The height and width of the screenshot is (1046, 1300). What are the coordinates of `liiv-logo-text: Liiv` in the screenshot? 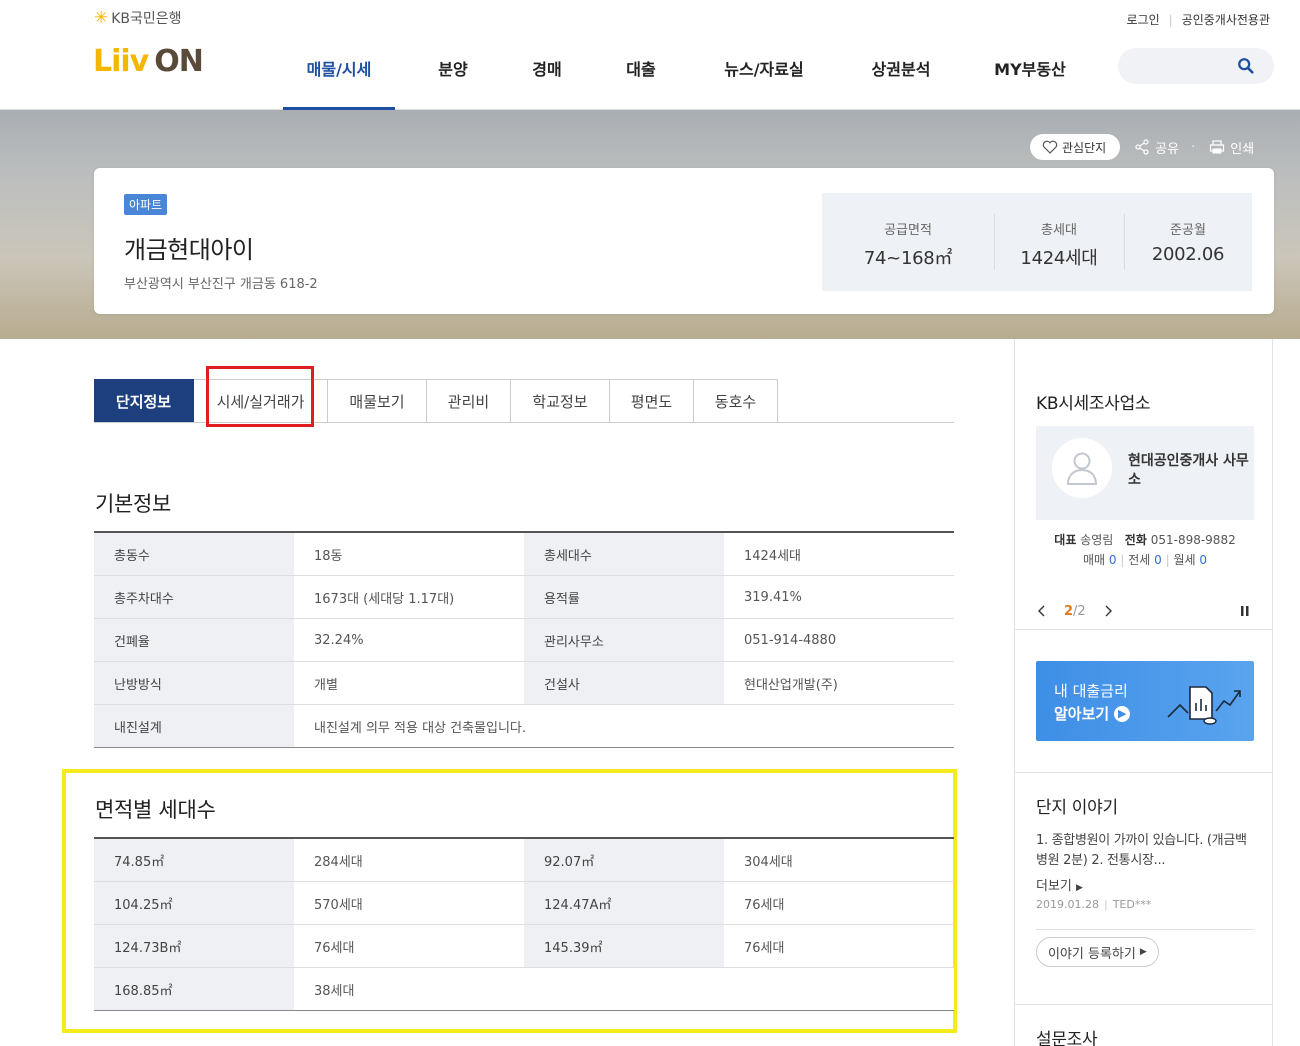 It's located at (121, 61).